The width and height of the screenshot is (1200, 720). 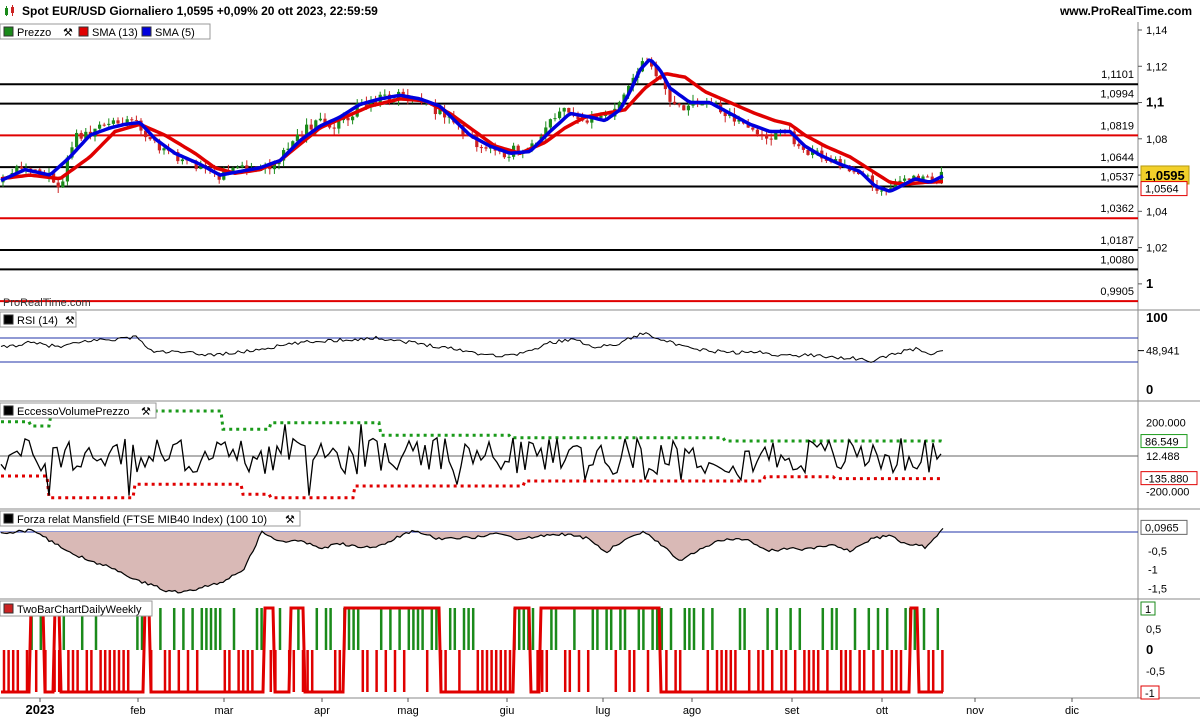 What do you see at coordinates (73, 412) in the screenshot?
I see `evp-legend-text: EccessoVolumePrezzo` at bounding box center [73, 412].